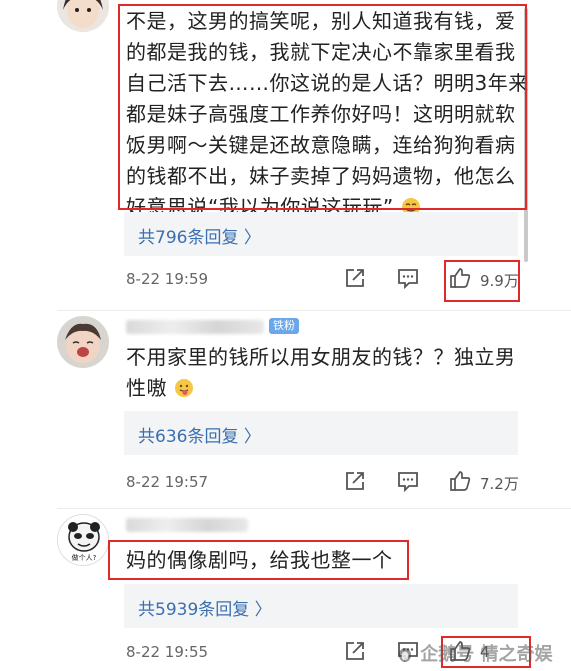 This screenshot has height=671, width=571. What do you see at coordinates (321, 357) in the screenshot?
I see `comment-line: 不用家里的钱所以用女朋友的钱？？独立男` at bounding box center [321, 357].